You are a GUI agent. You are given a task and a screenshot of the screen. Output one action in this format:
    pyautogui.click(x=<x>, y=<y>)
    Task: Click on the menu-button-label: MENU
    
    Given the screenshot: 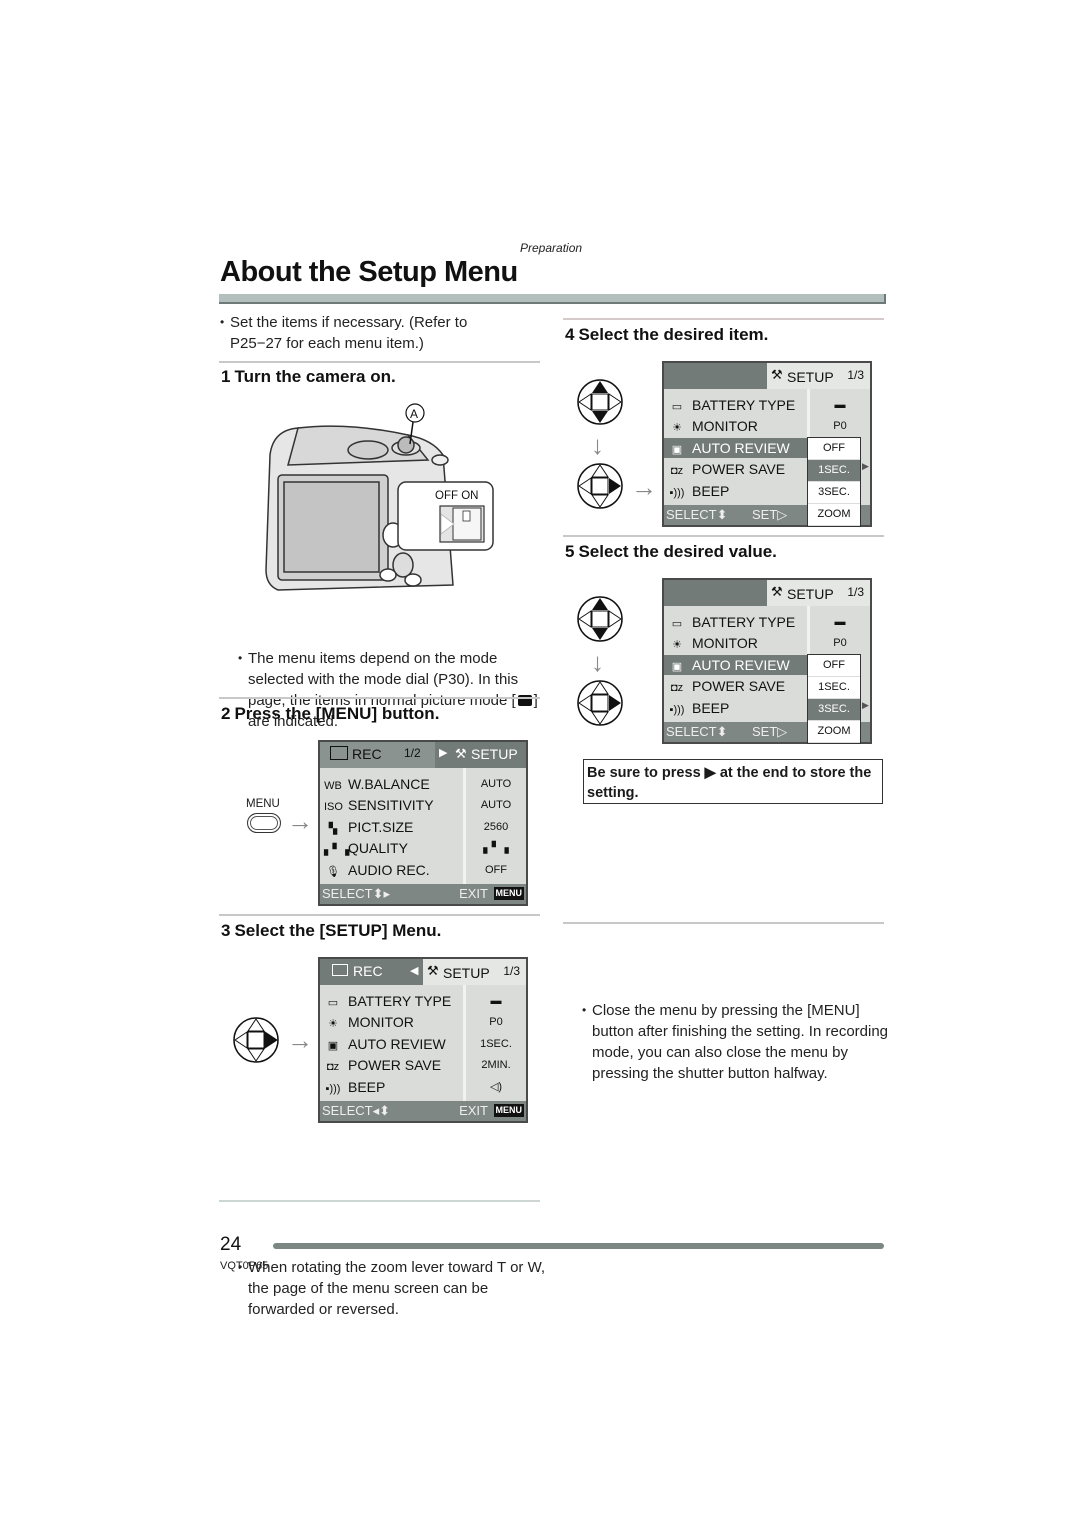 What is the action you would take?
    pyautogui.click(x=263, y=804)
    